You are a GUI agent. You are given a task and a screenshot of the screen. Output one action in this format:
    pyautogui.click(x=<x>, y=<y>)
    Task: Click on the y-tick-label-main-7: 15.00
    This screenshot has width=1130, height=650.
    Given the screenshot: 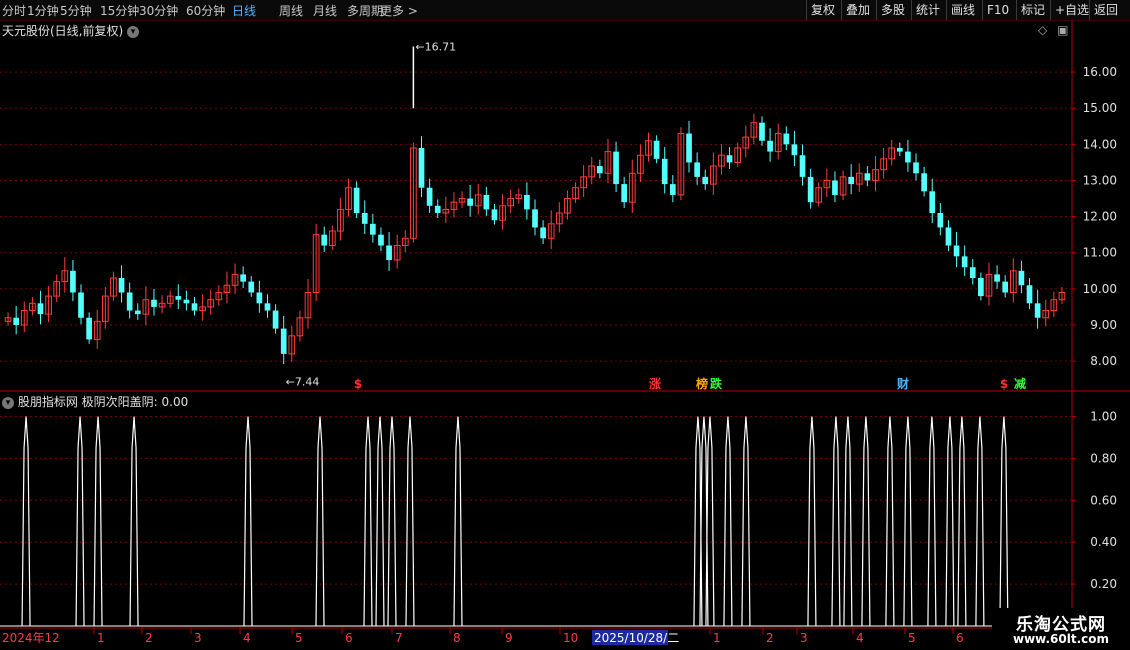 What is the action you would take?
    pyautogui.click(x=1100, y=108)
    